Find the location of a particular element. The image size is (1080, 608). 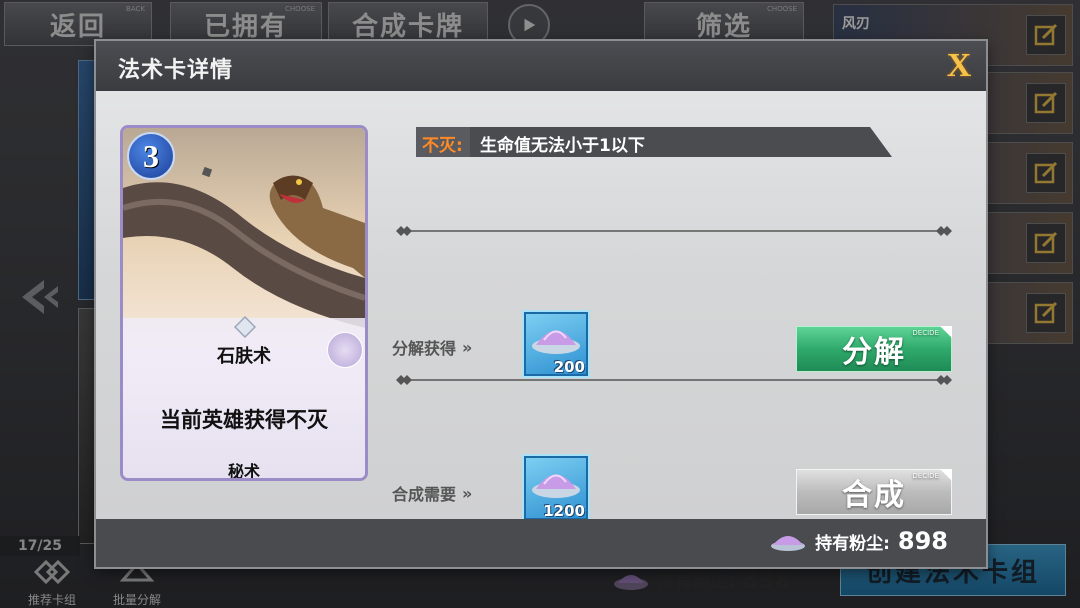

disenchant-reward-item: 200 is located at coordinates (556, 344).